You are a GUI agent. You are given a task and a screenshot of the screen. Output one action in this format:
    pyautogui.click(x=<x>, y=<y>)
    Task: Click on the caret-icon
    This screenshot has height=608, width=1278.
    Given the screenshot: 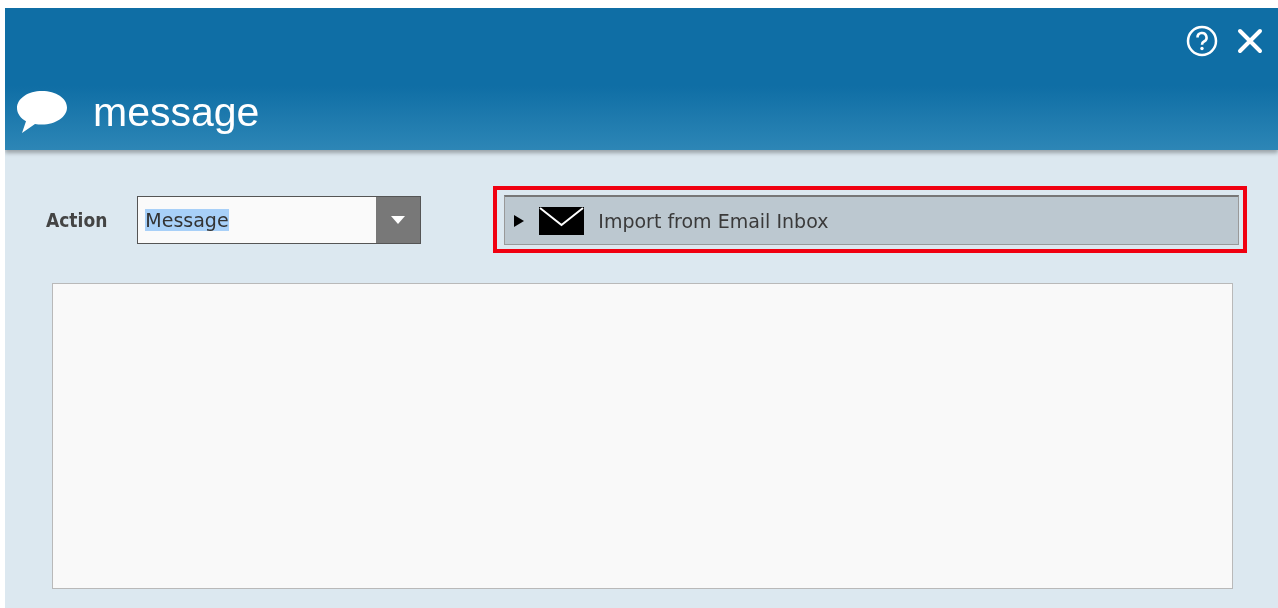 What is the action you would take?
    pyautogui.click(x=398, y=219)
    